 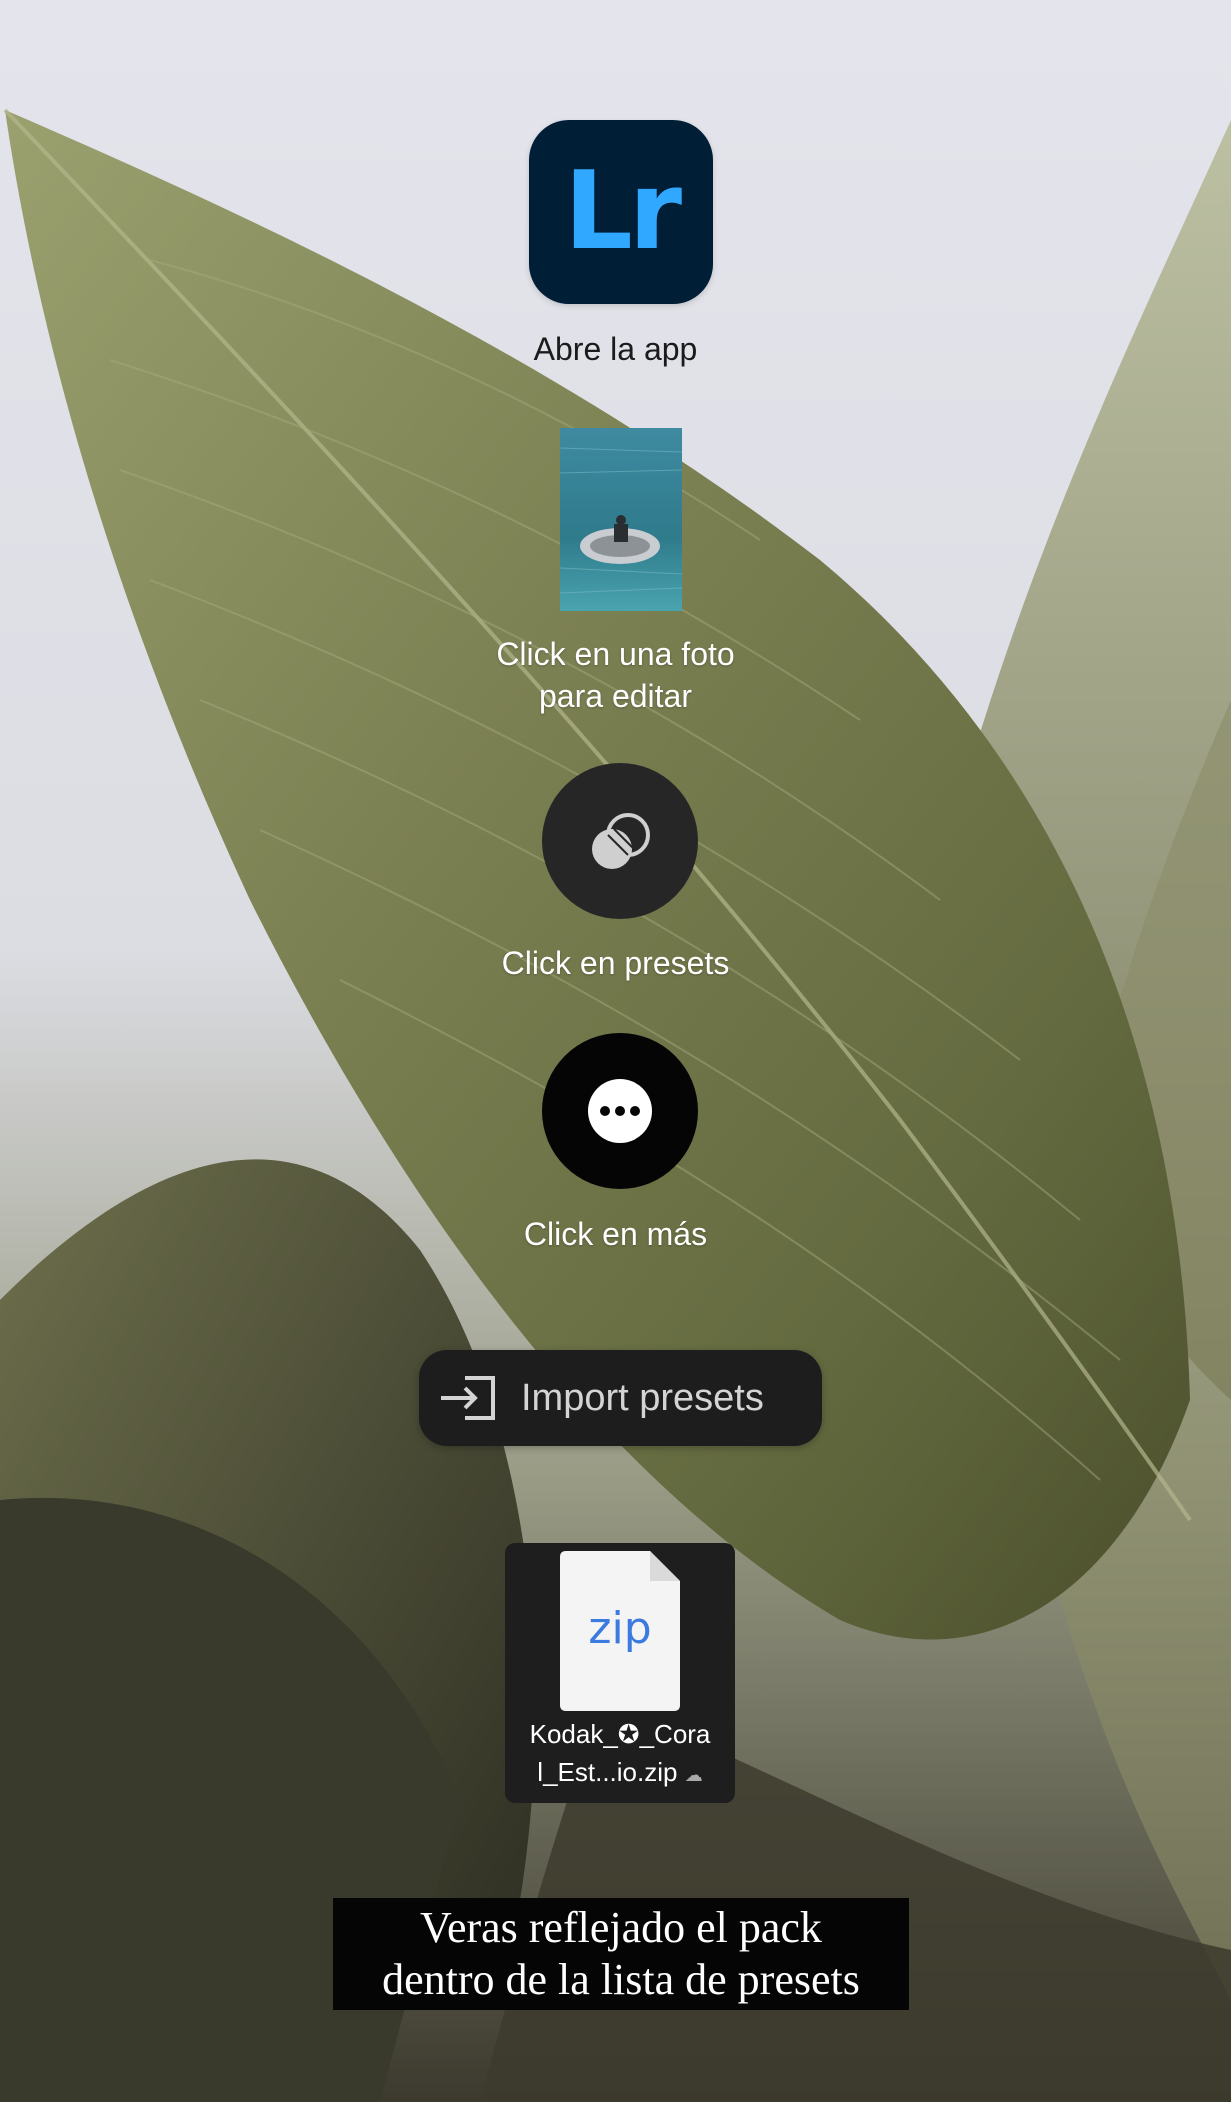 I want to click on presets-icon, so click(x=621, y=841).